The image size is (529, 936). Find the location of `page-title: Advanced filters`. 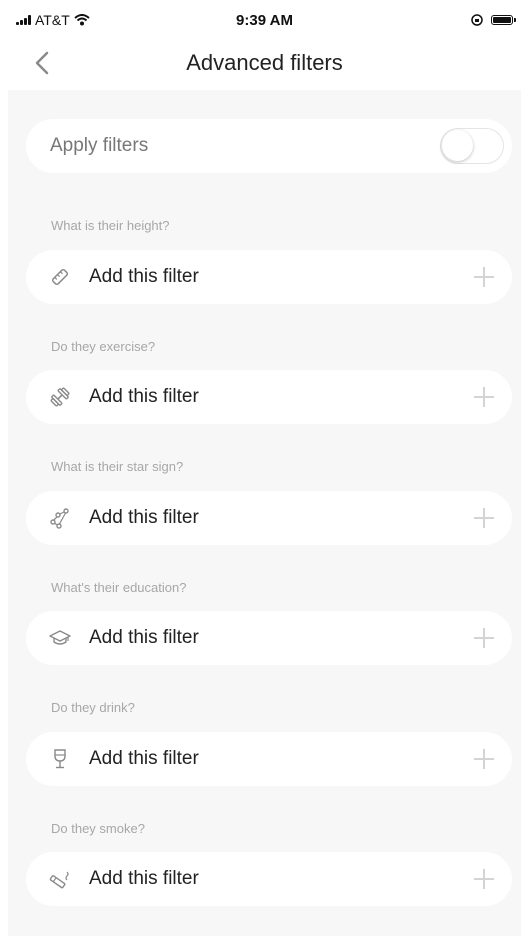

page-title: Advanced filters is located at coordinates (264, 62).